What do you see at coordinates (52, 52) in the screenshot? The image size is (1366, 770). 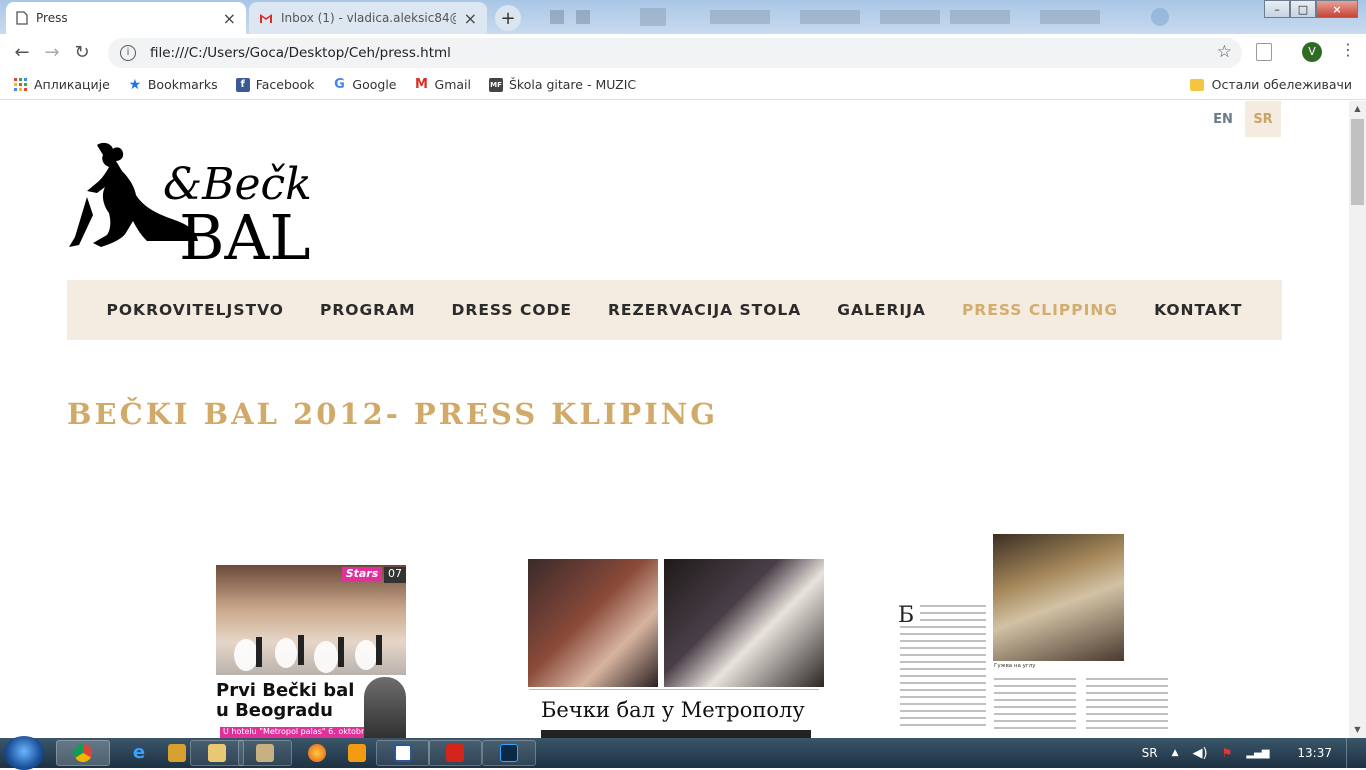 I see `forward-icon: →` at bounding box center [52, 52].